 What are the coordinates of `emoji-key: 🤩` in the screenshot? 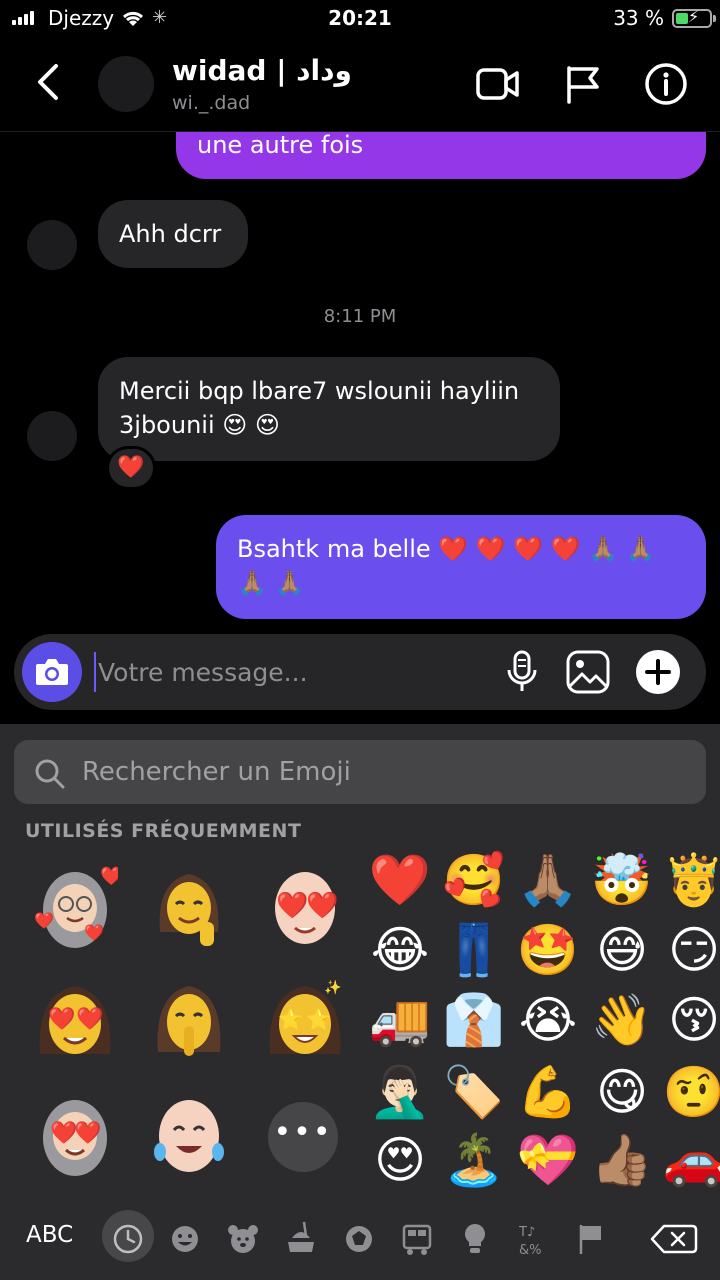 It's located at (548, 950).